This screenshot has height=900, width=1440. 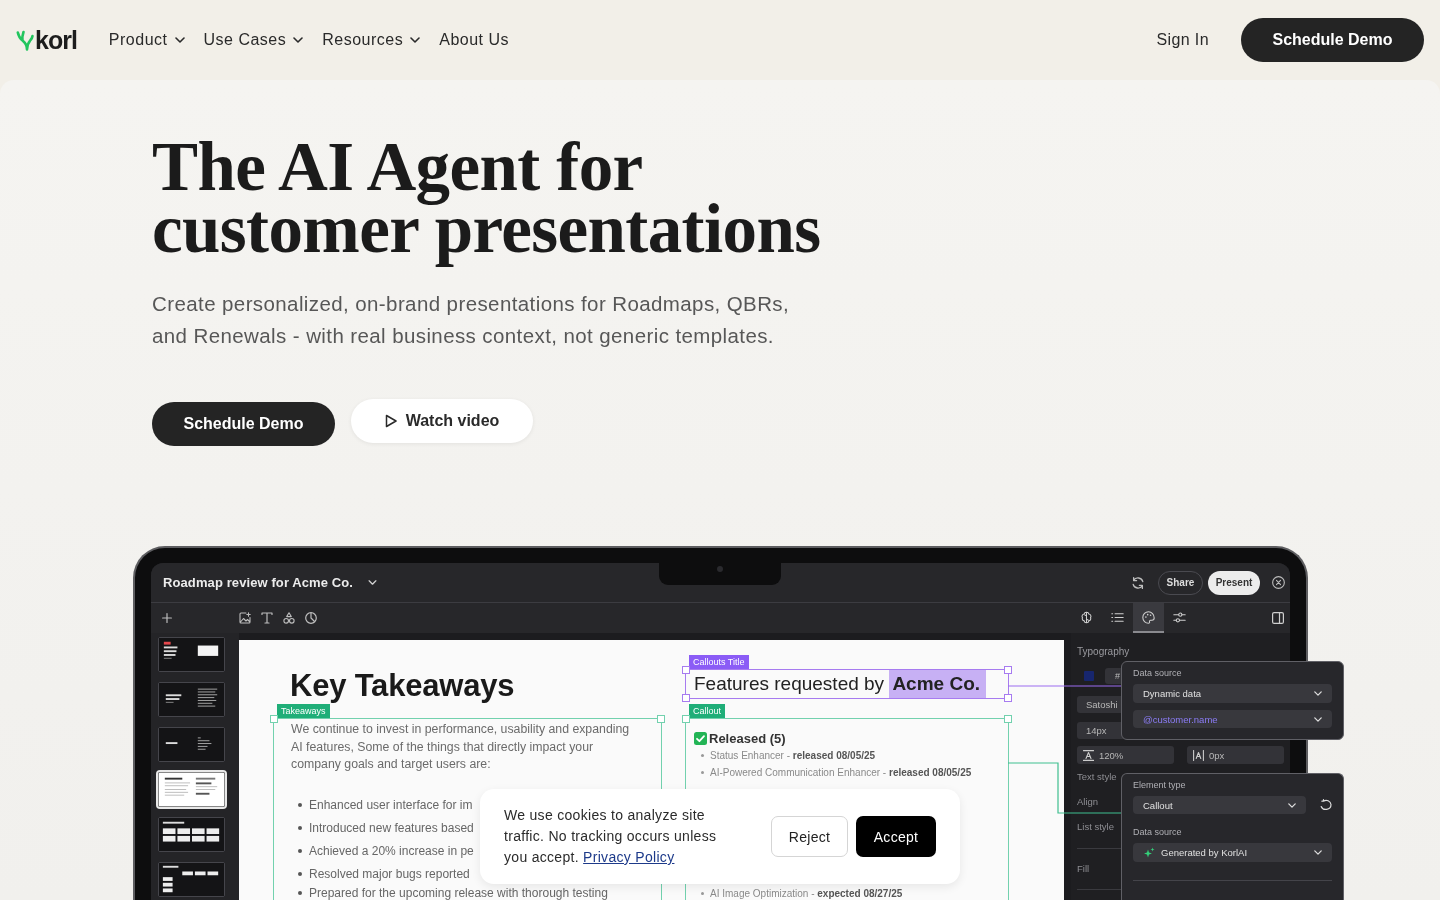 I want to click on callout-item: Status Enhancer - released 08/05/25, so click(x=793, y=755).